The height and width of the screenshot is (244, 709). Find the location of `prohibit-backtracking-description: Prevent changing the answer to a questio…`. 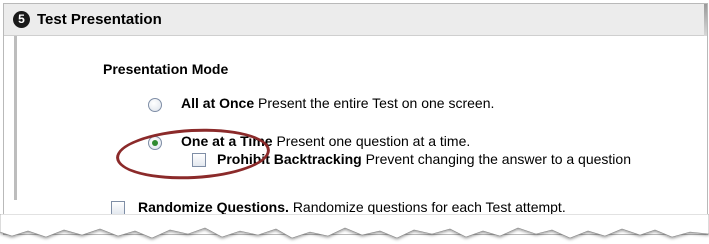

prohibit-backtracking-description: Prevent changing the answer to a questio… is located at coordinates (498, 159).